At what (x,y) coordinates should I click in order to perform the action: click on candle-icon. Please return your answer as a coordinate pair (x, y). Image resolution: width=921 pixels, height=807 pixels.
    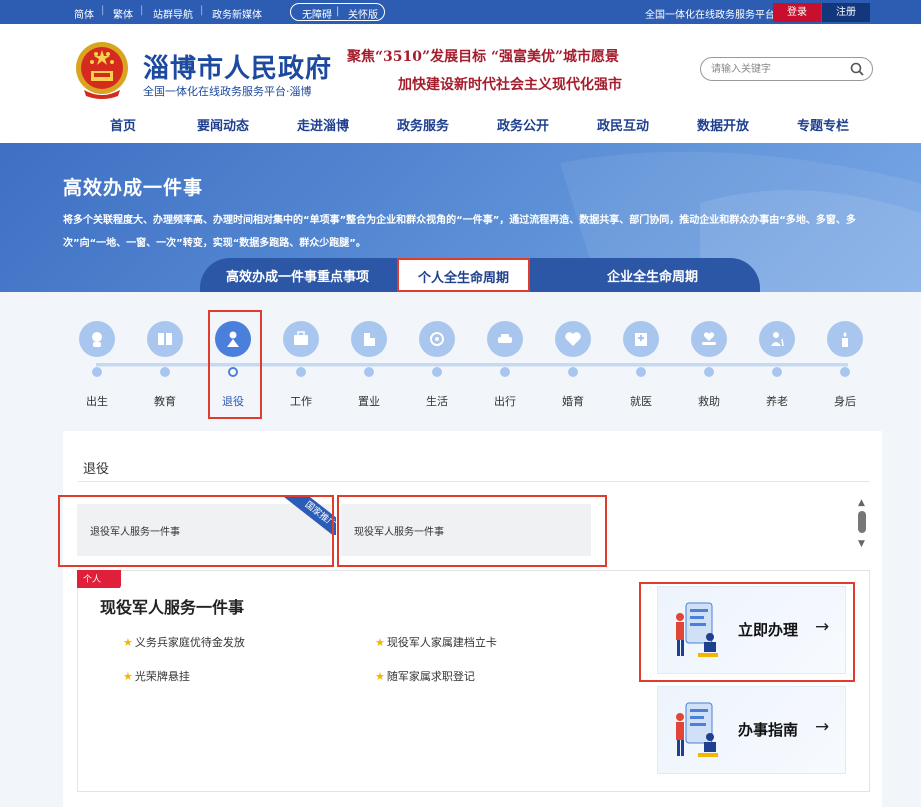
    Looking at the image, I should click on (845, 339).